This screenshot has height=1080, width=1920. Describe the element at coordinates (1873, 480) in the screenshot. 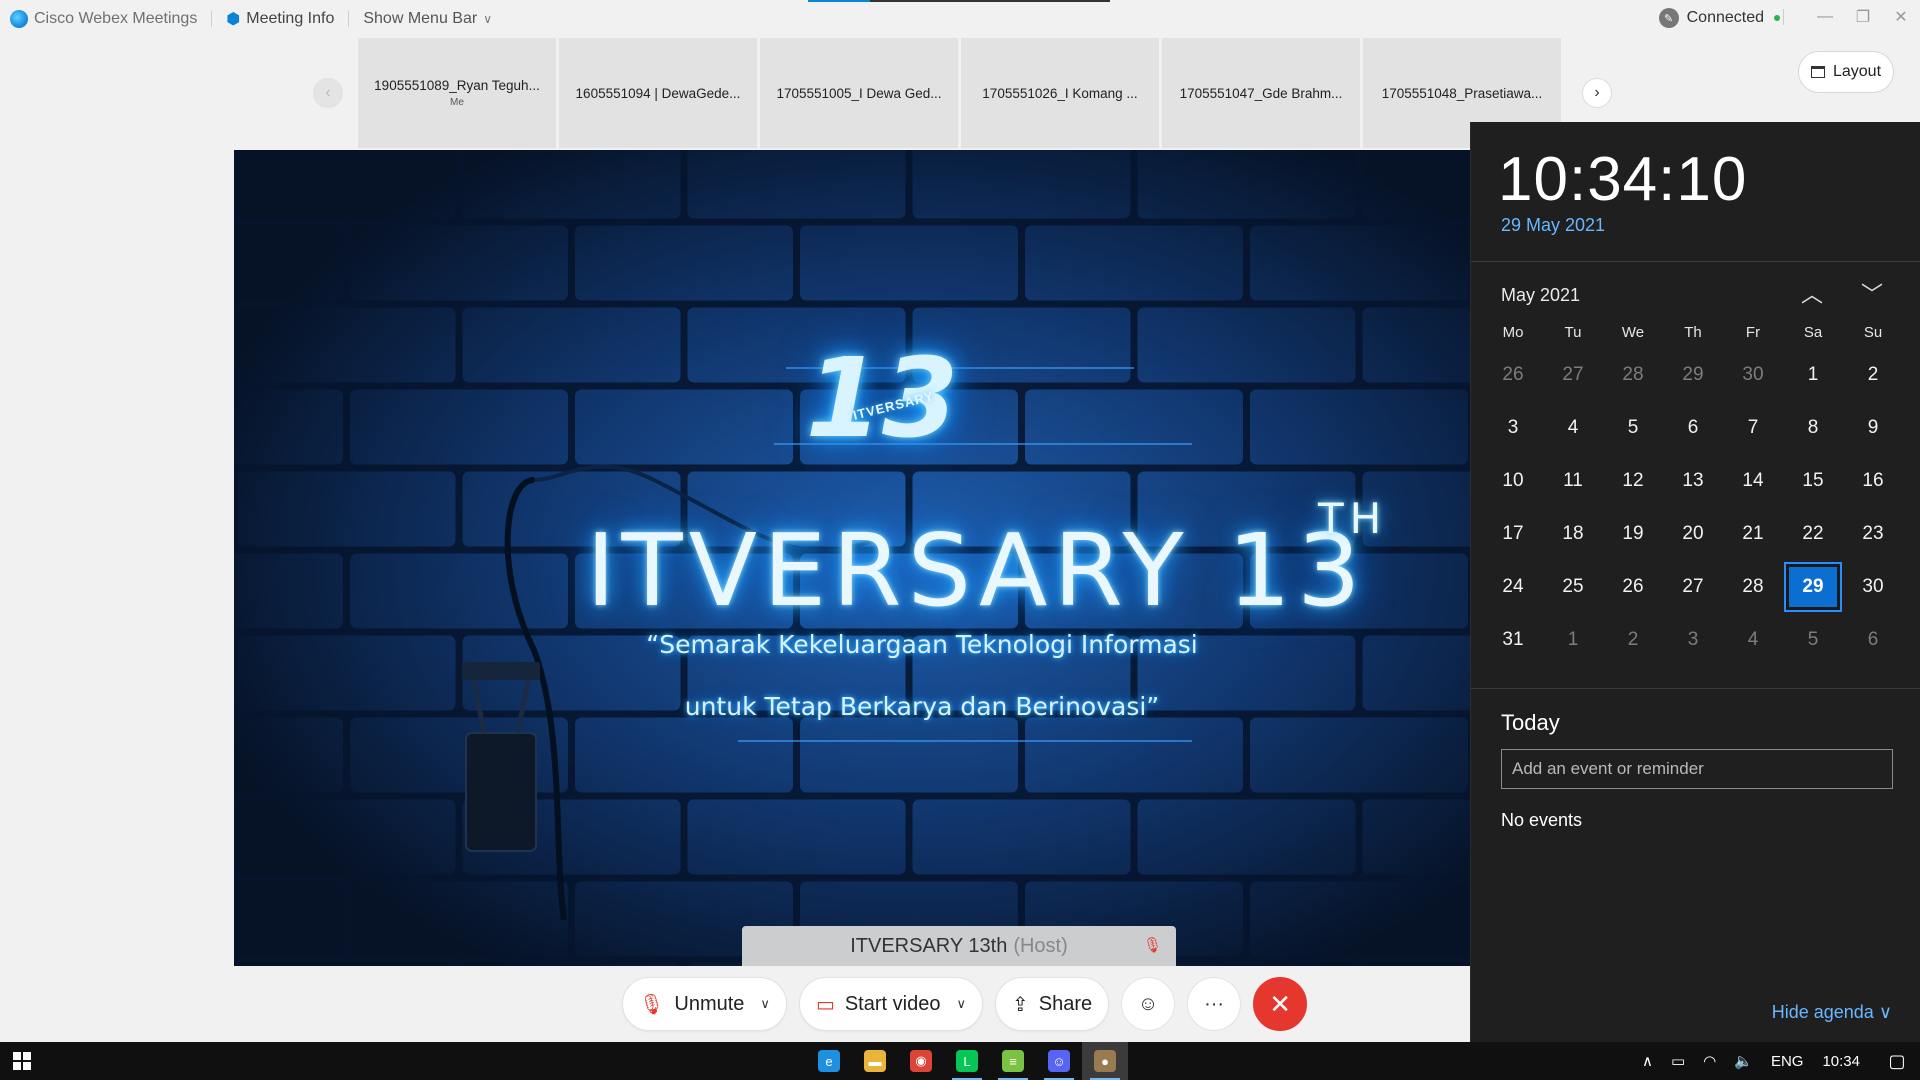

I see `calendar-day: 16` at that location.